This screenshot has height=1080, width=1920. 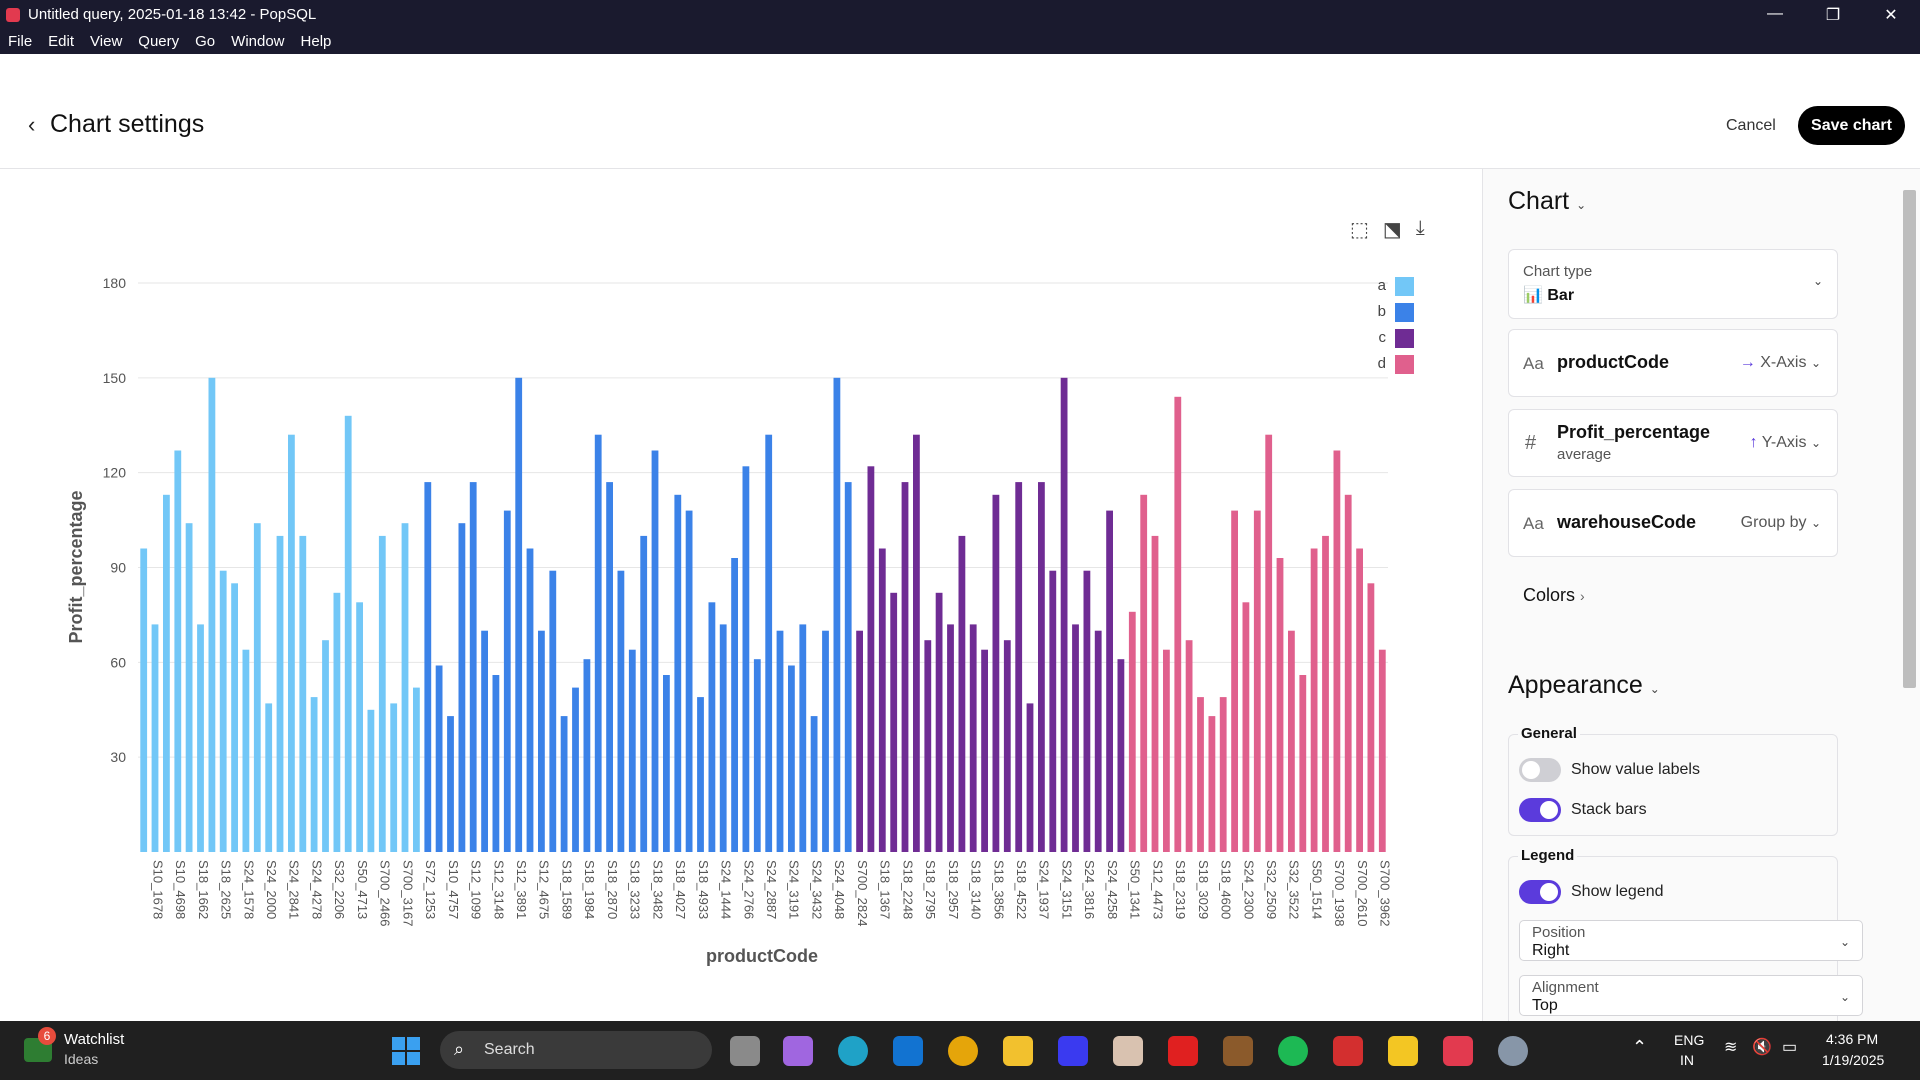 I want to click on menu-view: View, so click(x=106, y=41).